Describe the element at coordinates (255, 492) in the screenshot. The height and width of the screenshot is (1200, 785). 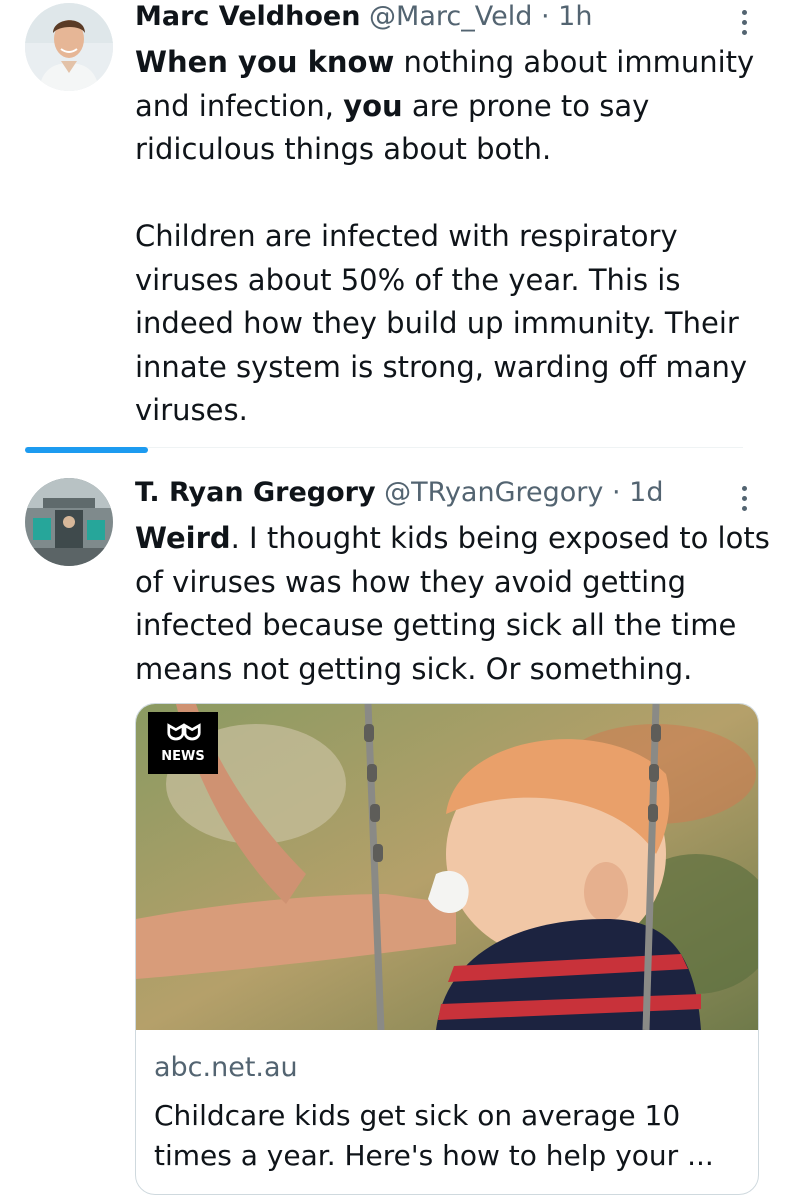
I see `author-name: T. Ryan Gregory` at that location.